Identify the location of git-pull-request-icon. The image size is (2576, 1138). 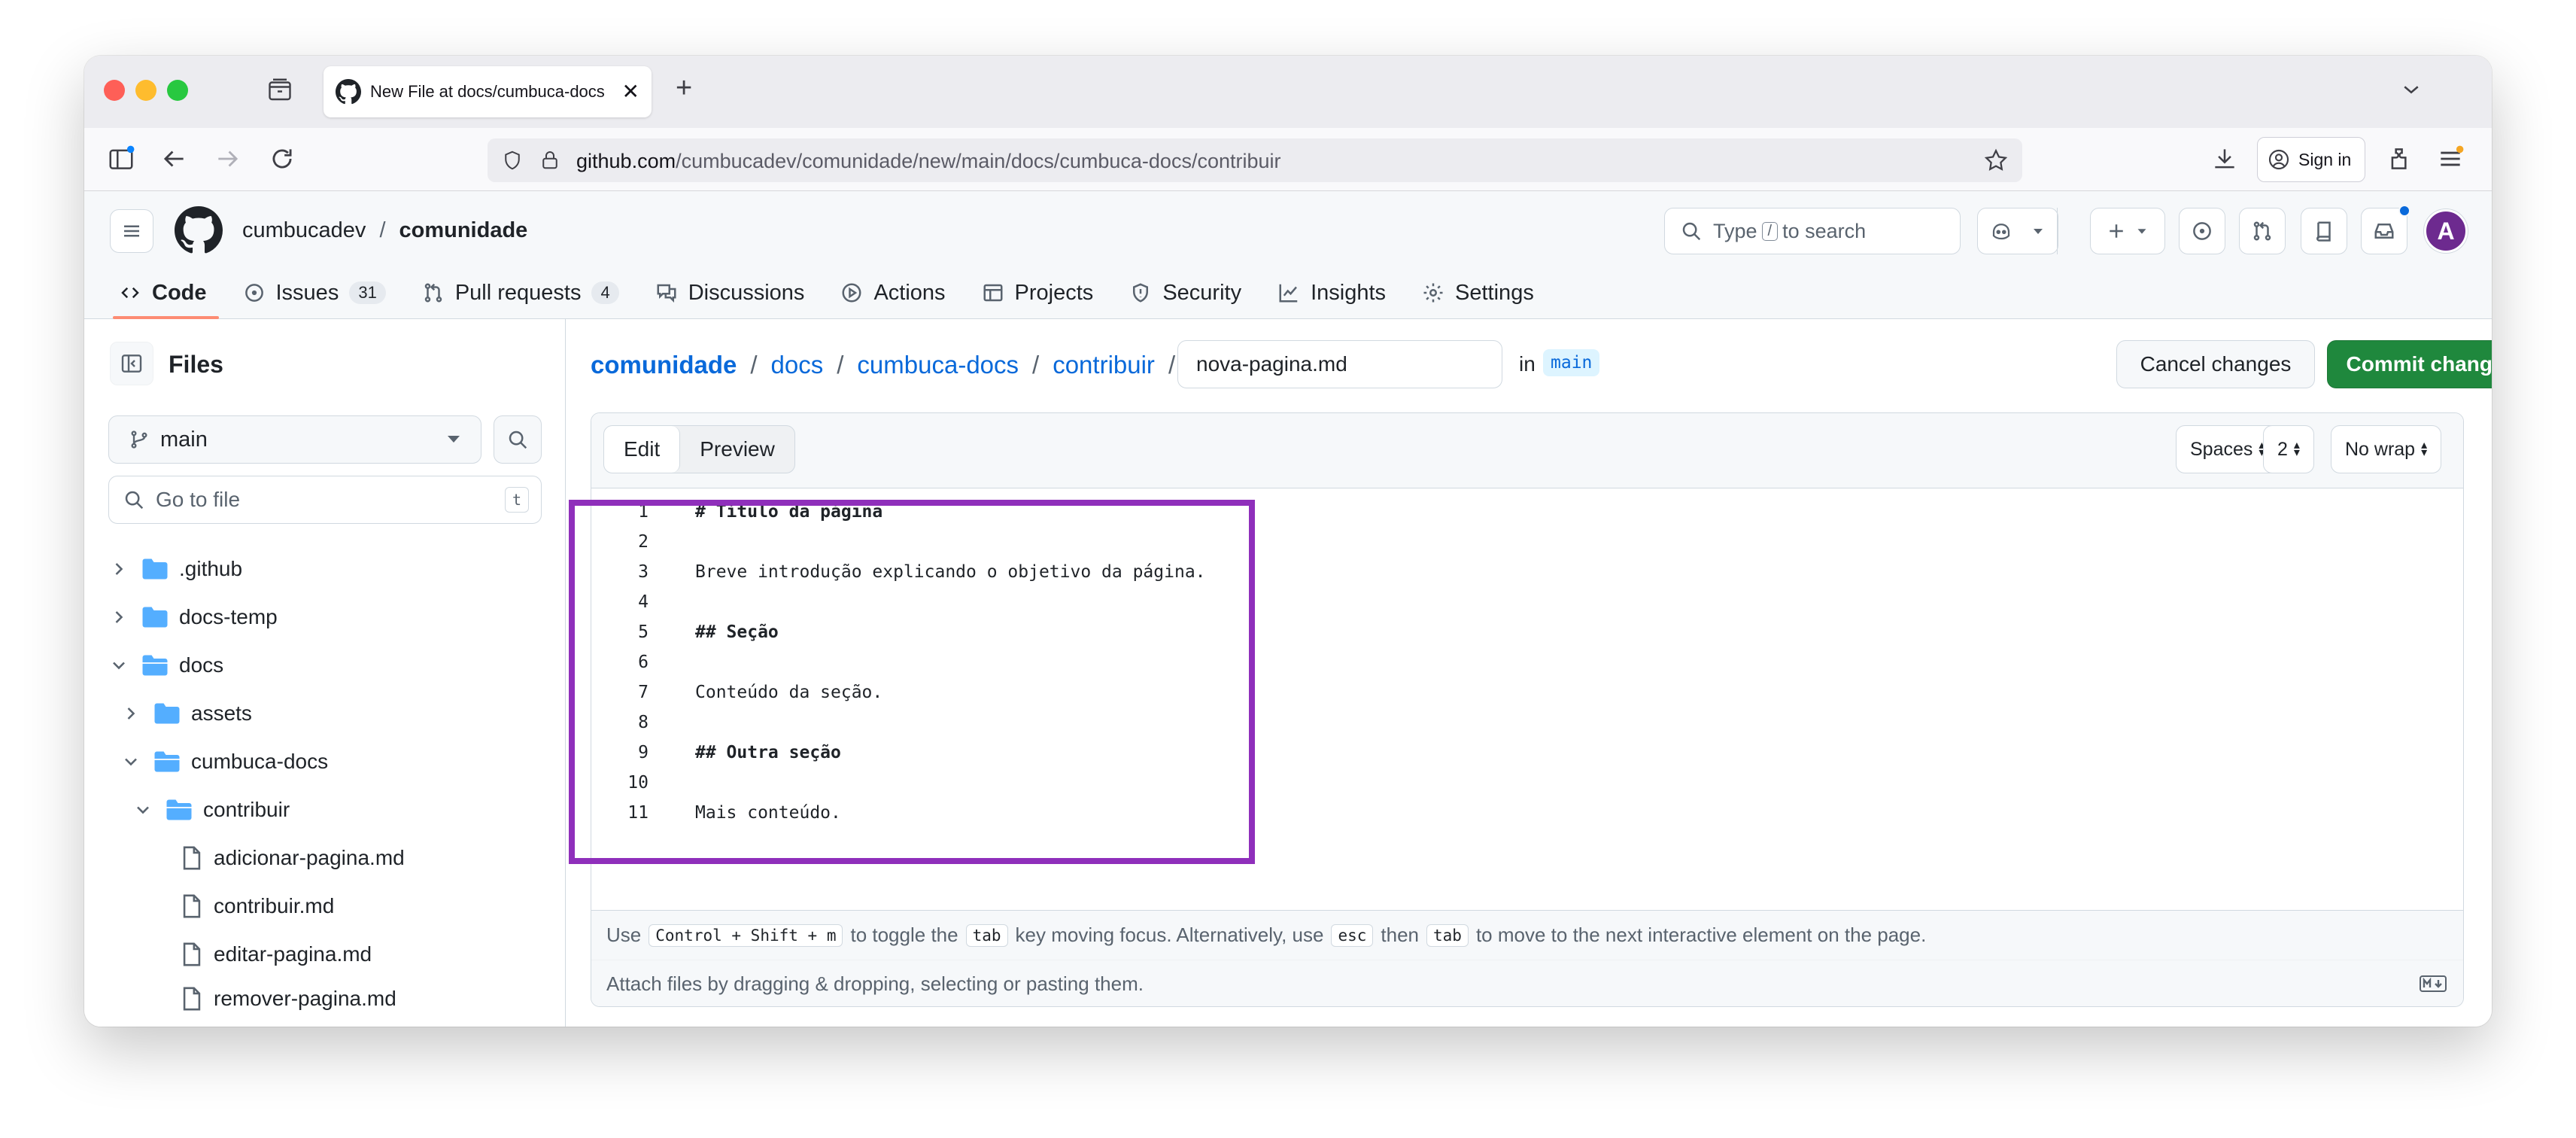
(433, 293).